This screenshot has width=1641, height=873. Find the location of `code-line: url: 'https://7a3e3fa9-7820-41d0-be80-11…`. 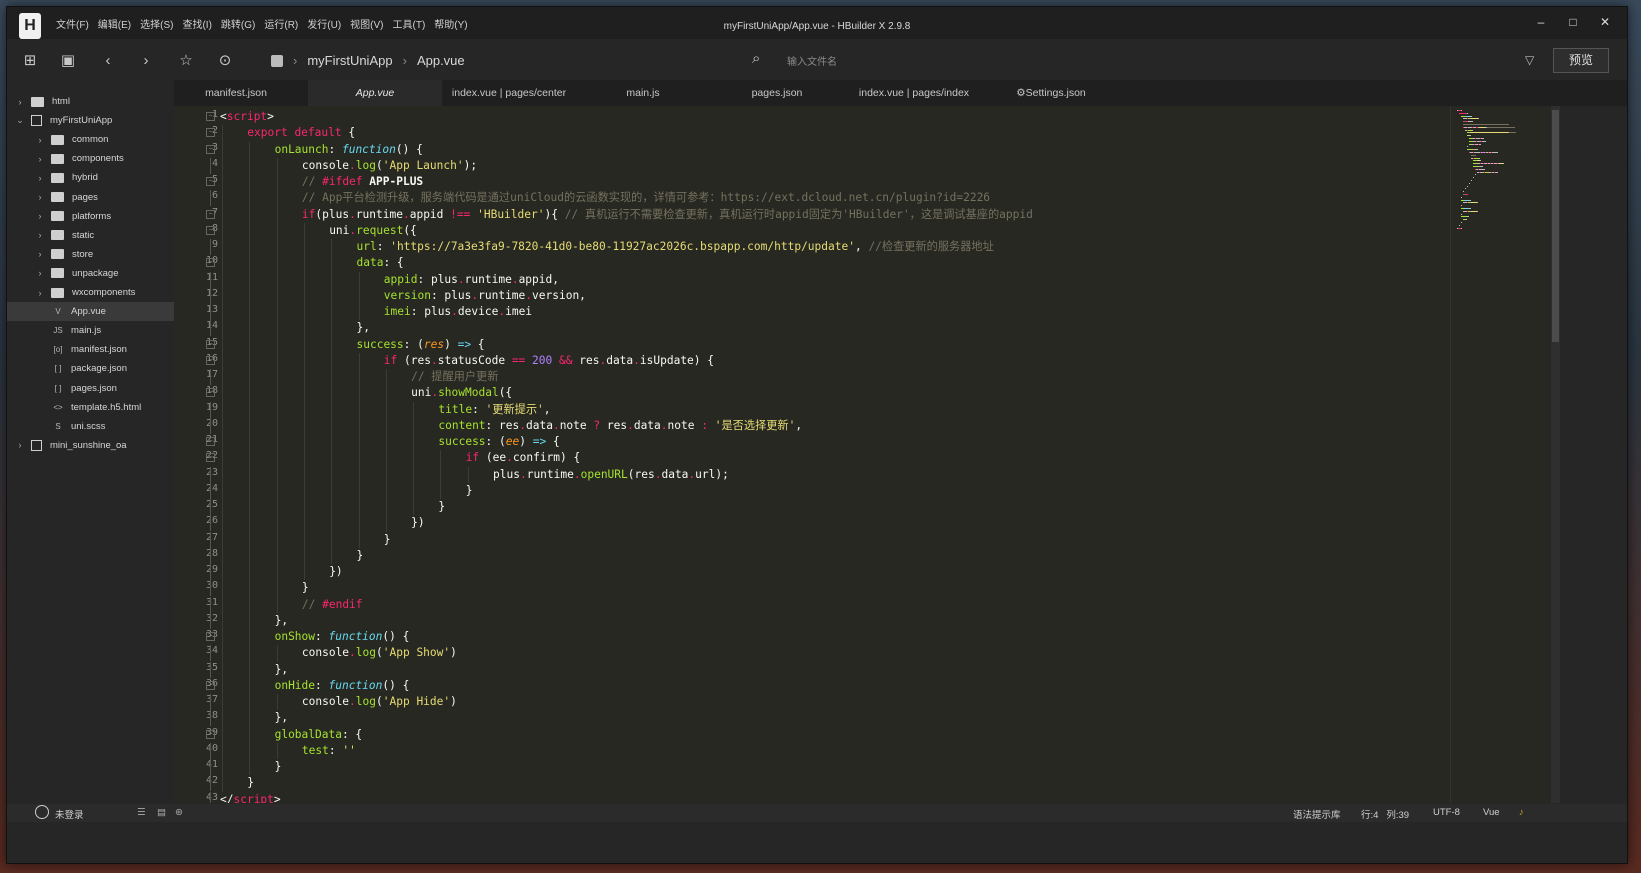

code-line: url: 'https://7a3e3fa9-7820-41d0-be80-11… is located at coordinates (675, 247).